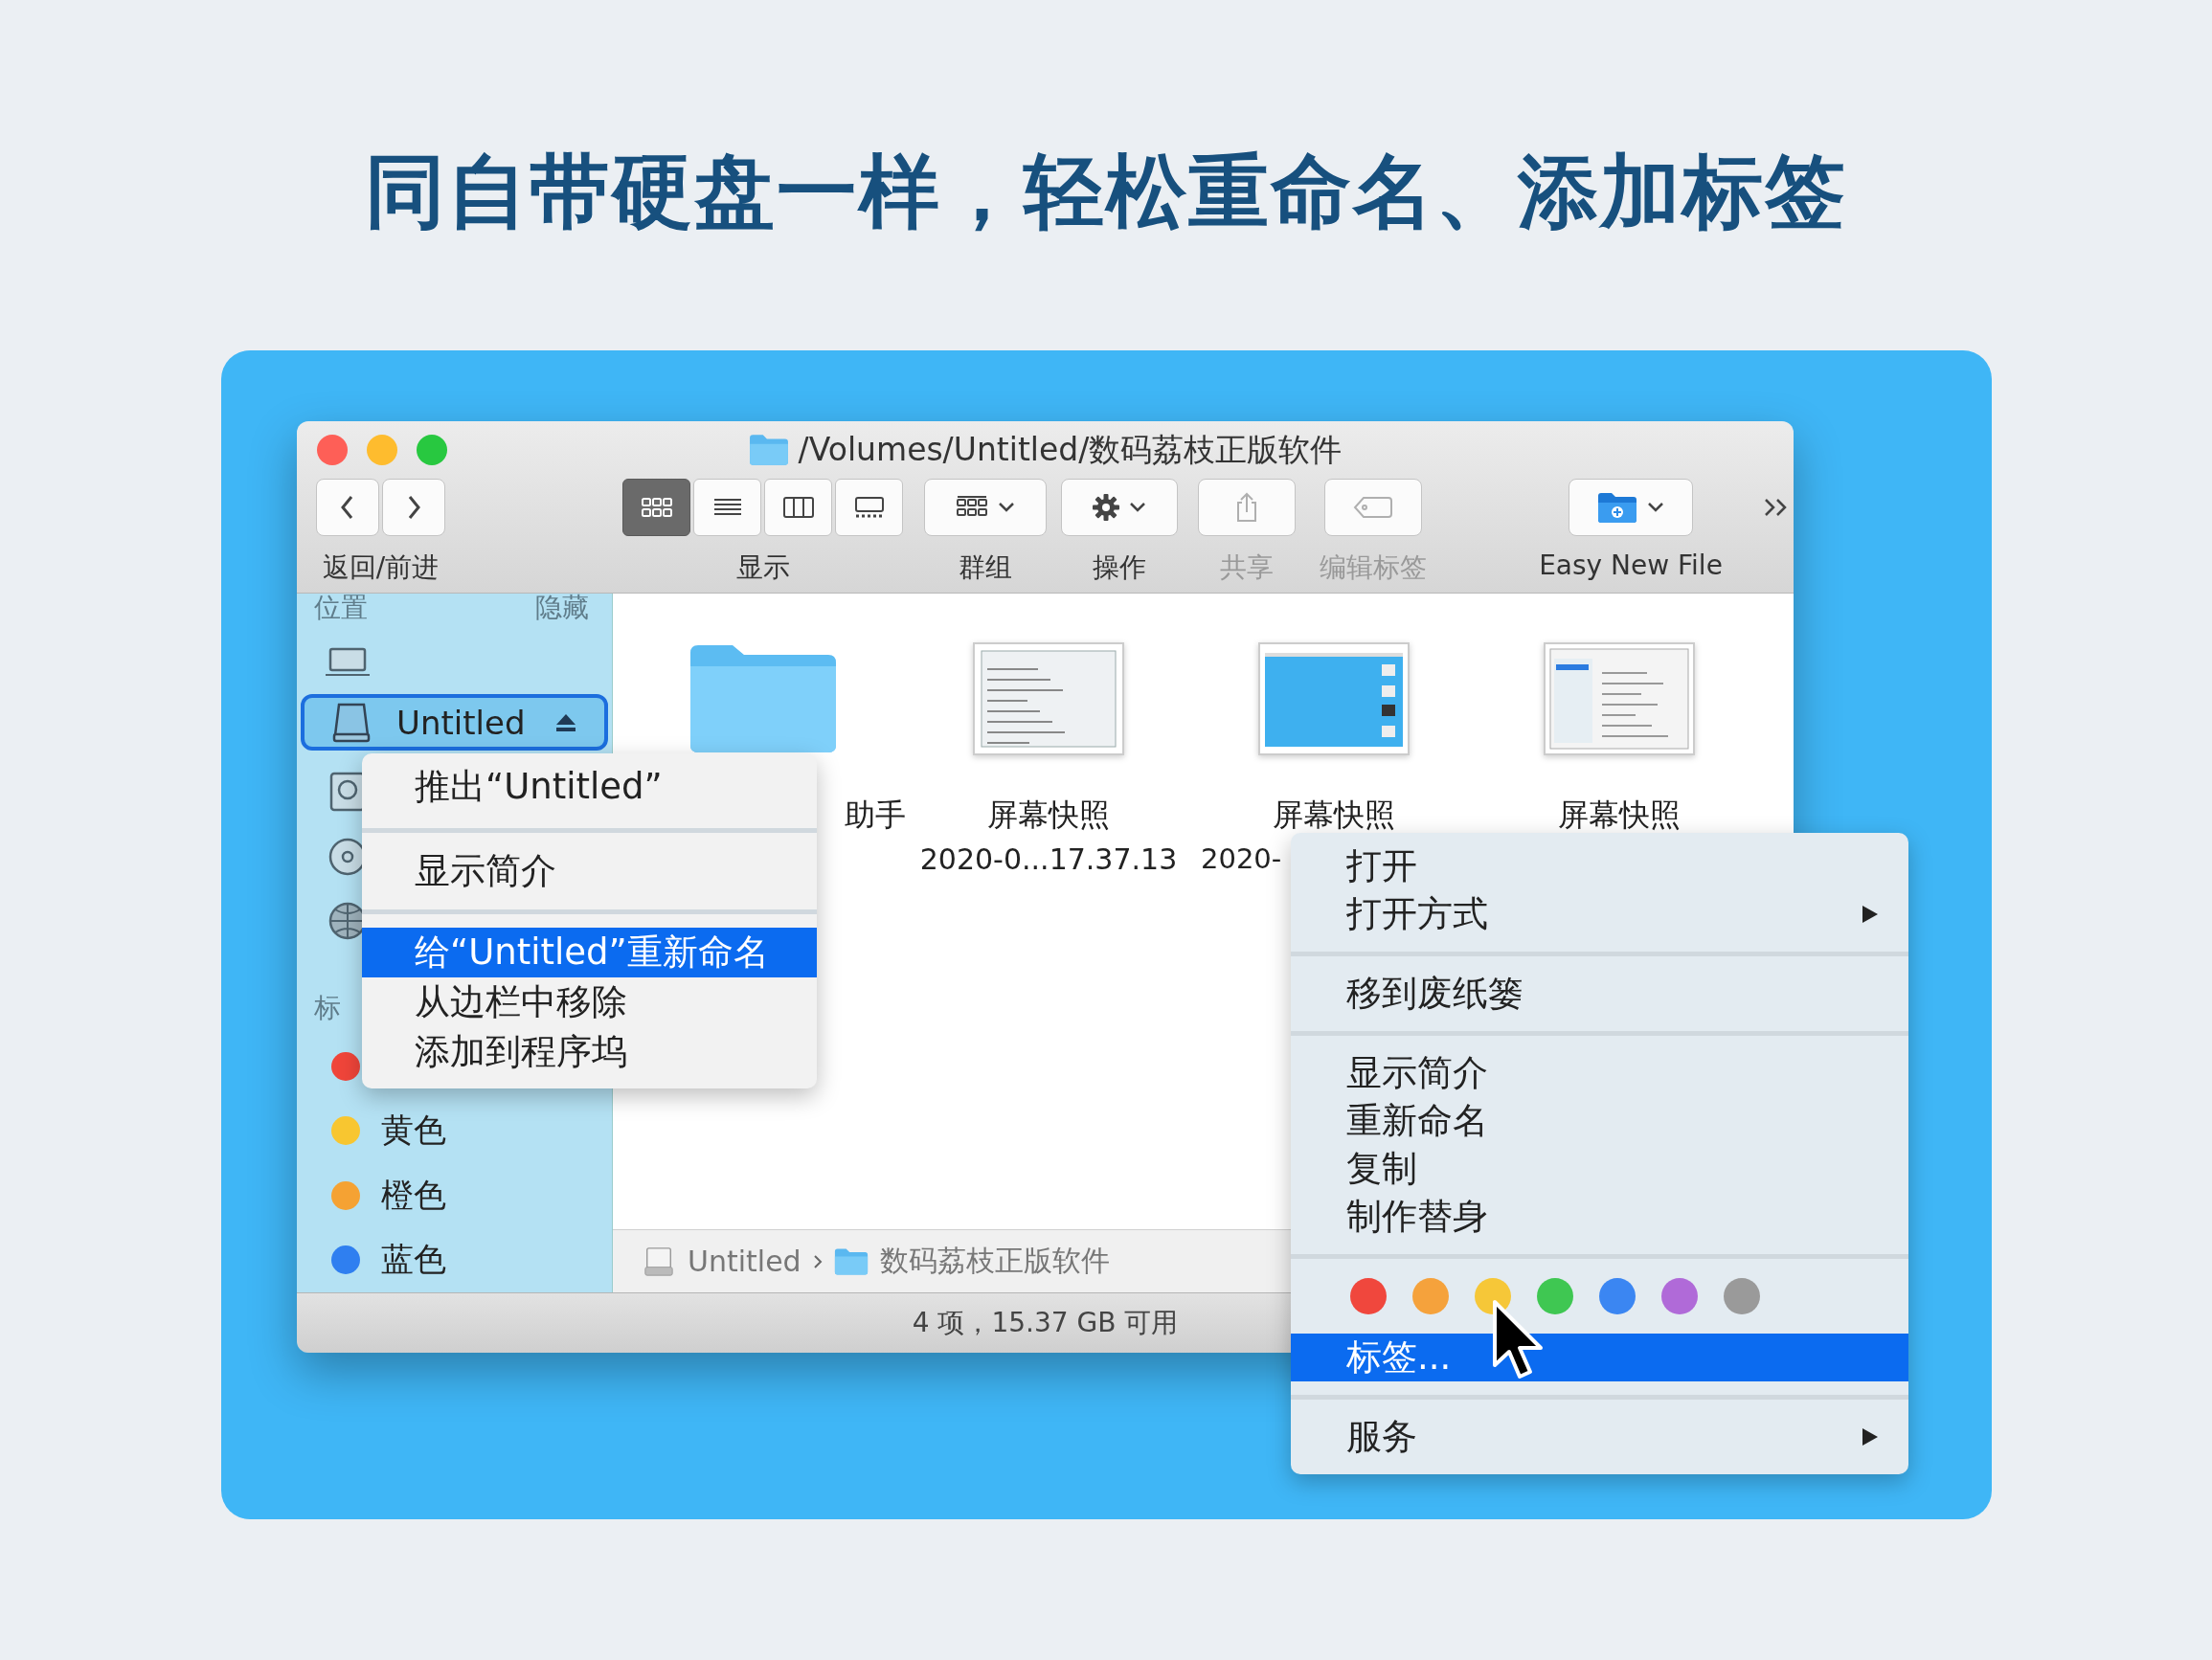 The height and width of the screenshot is (1660, 2212). What do you see at coordinates (1247, 567) in the screenshot?
I see `toolbar-label: 共享` at bounding box center [1247, 567].